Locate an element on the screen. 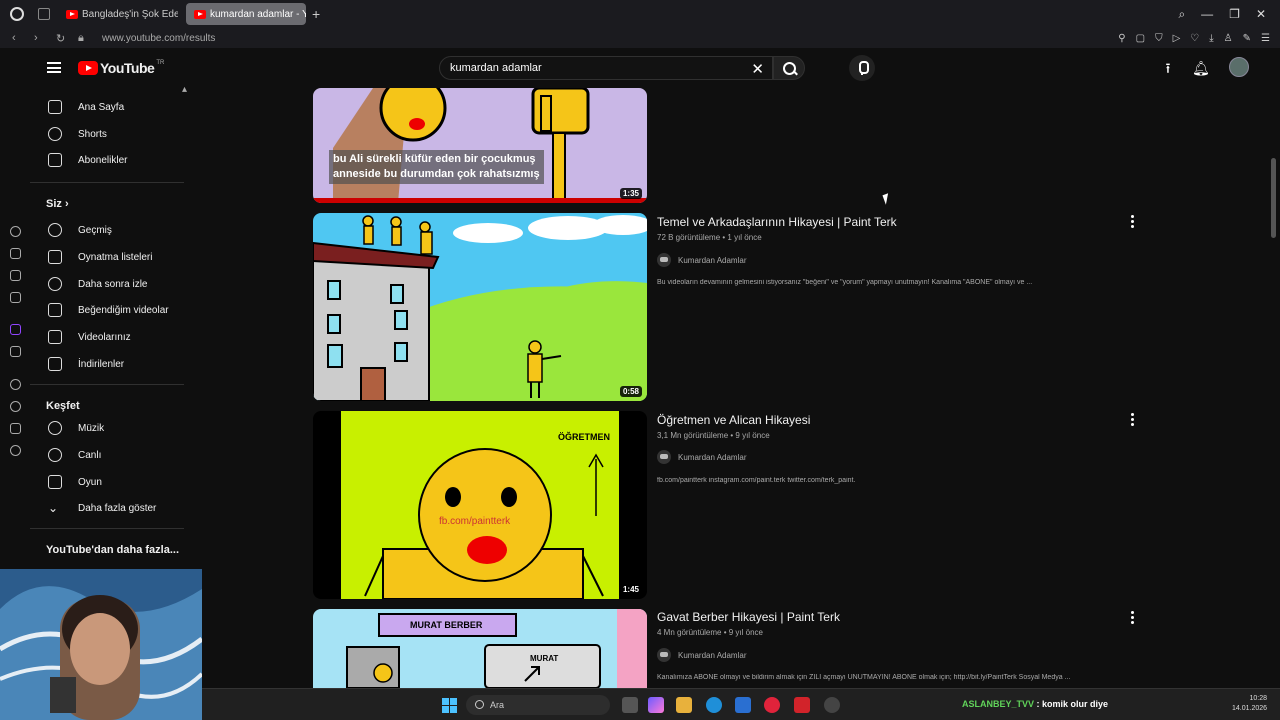 This screenshot has height=720, width=1280. sidebar-item-music: Müzik is located at coordinates (105, 428).